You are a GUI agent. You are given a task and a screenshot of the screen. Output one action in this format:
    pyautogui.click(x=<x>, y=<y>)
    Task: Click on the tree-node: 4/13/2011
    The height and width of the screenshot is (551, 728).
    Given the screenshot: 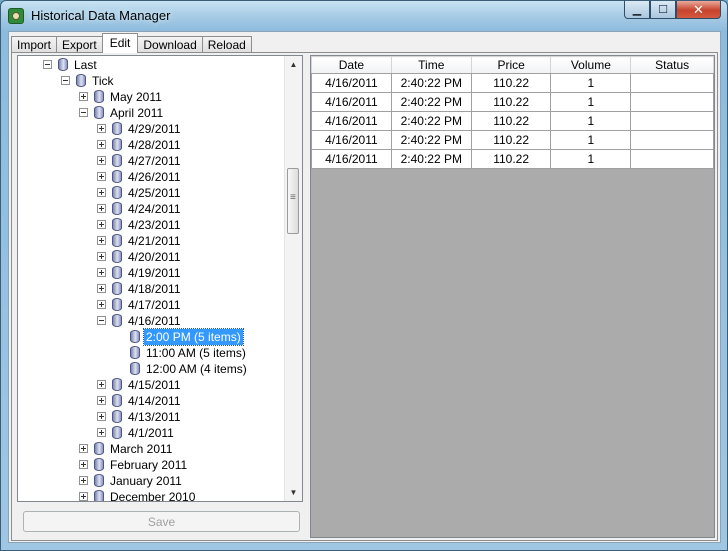 What is the action you would take?
    pyautogui.click(x=152, y=417)
    